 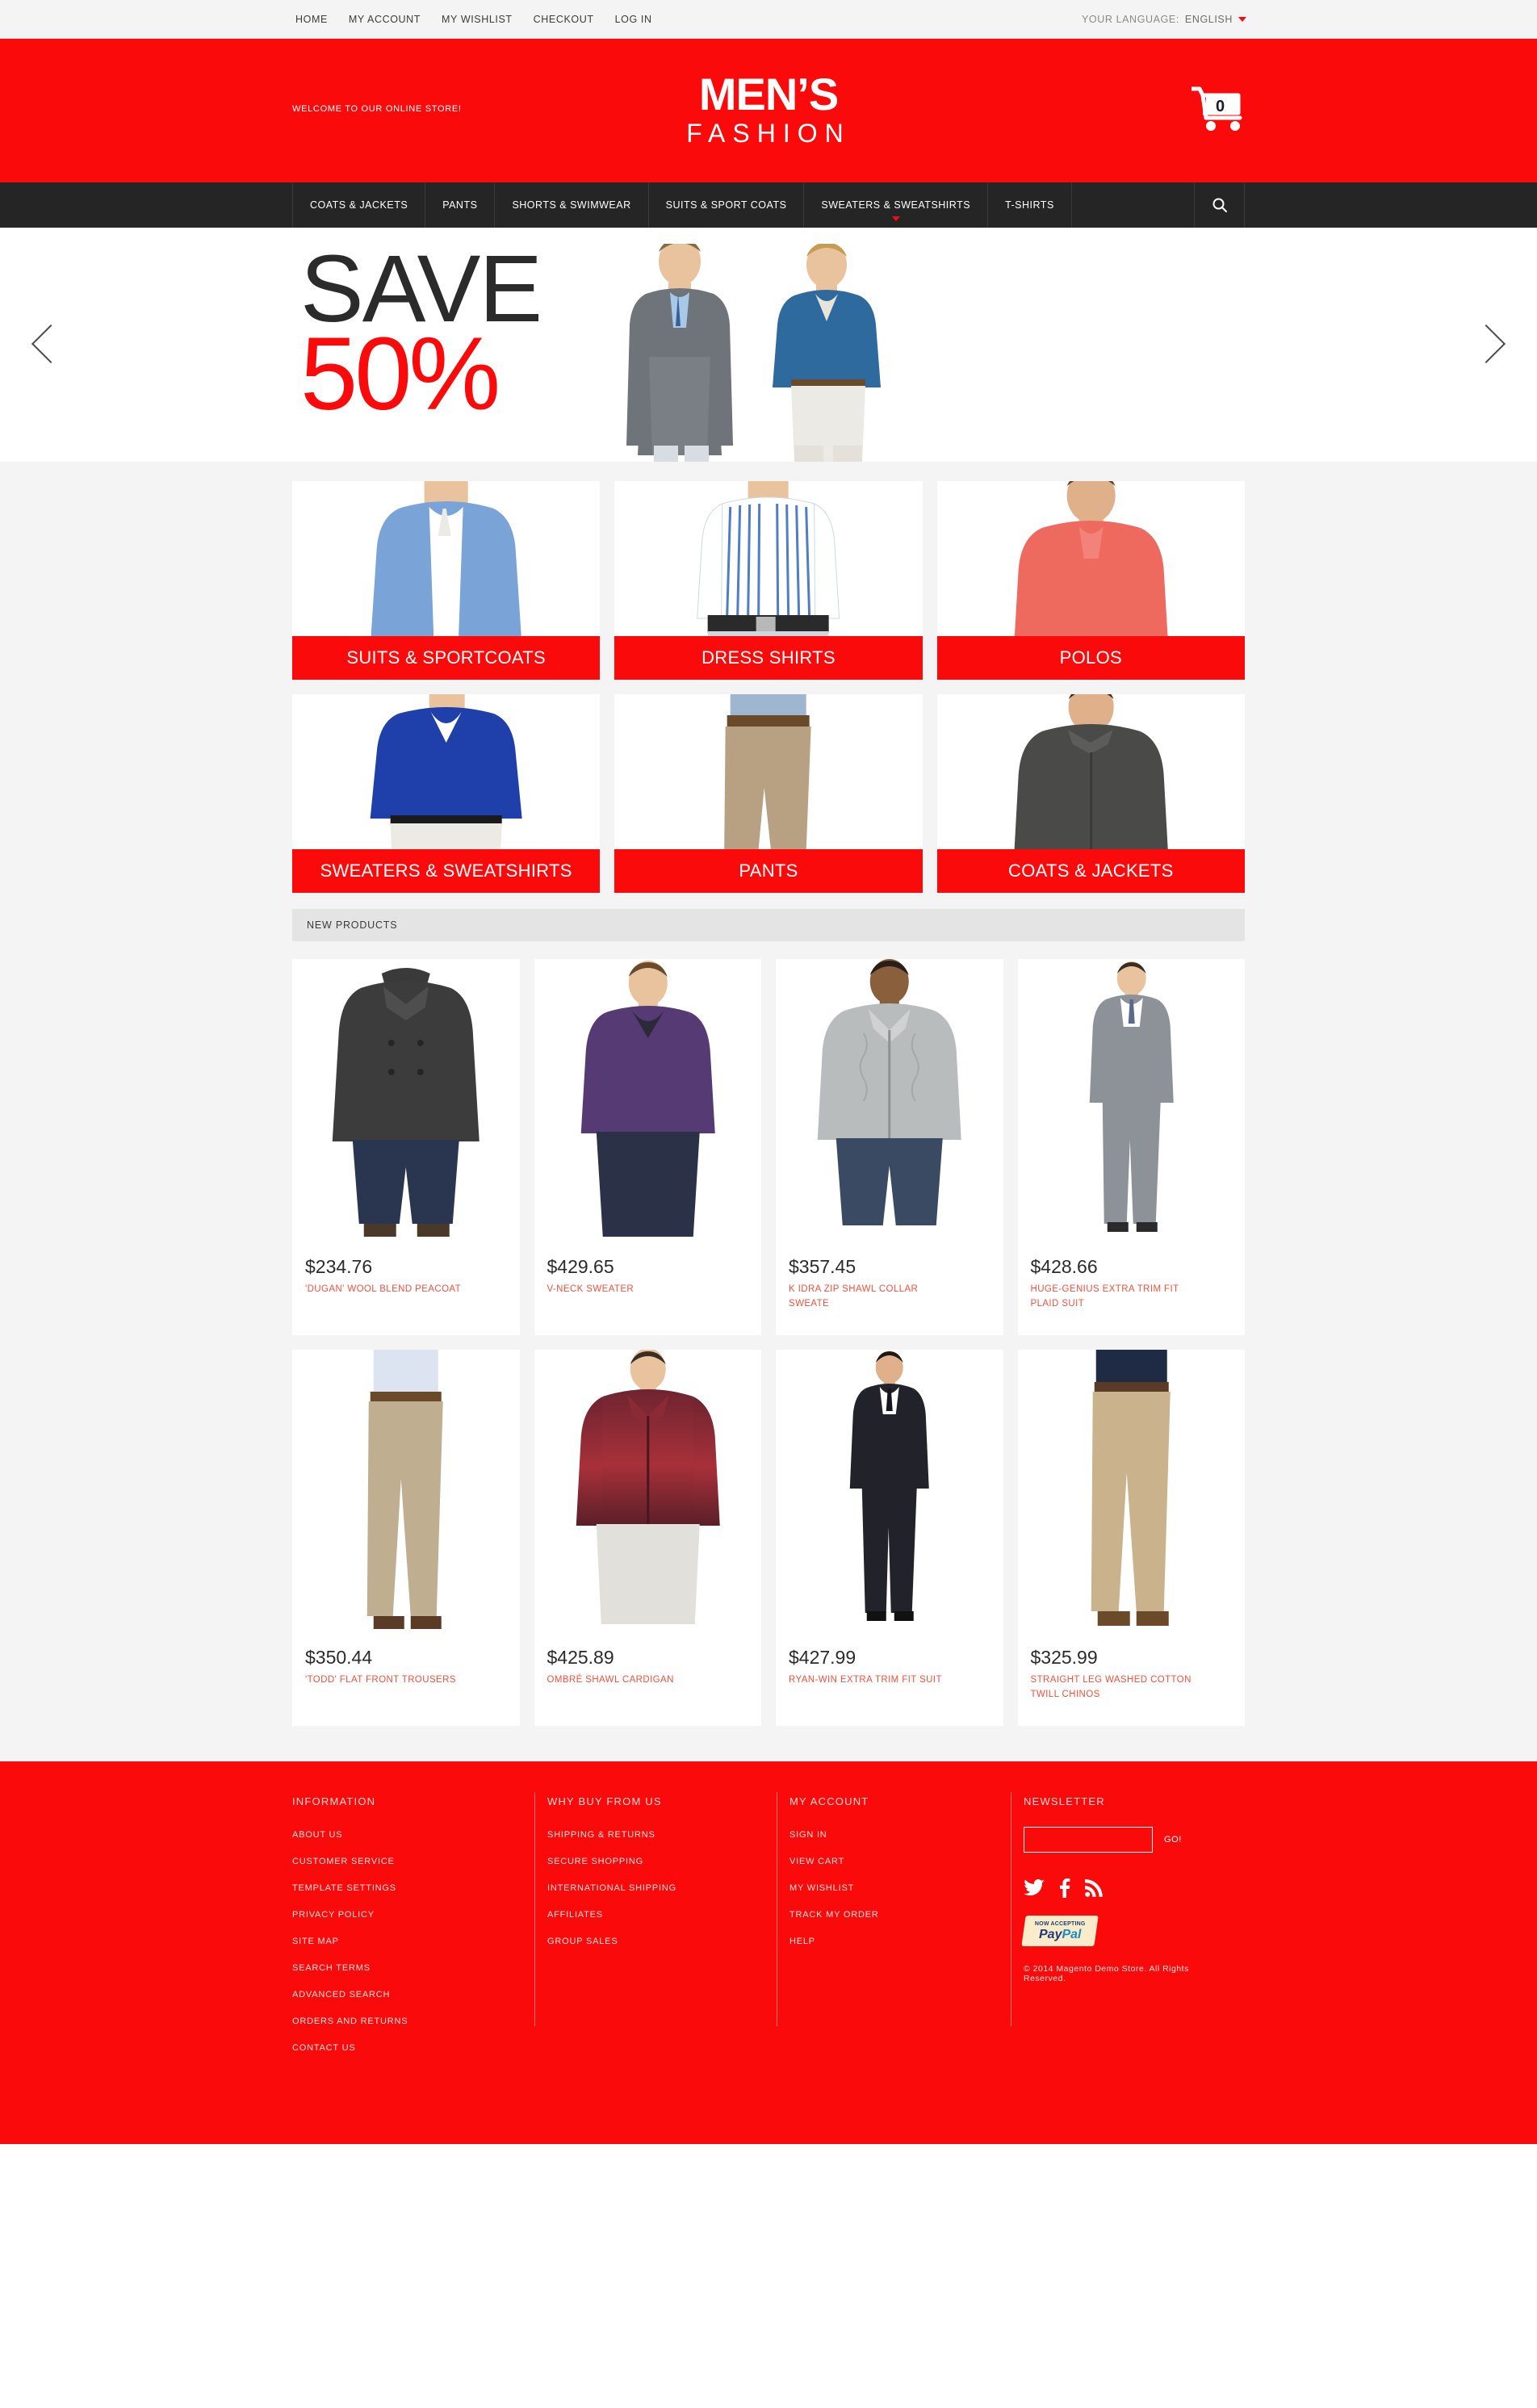 I want to click on cart-button: 0, so click(x=1217, y=109).